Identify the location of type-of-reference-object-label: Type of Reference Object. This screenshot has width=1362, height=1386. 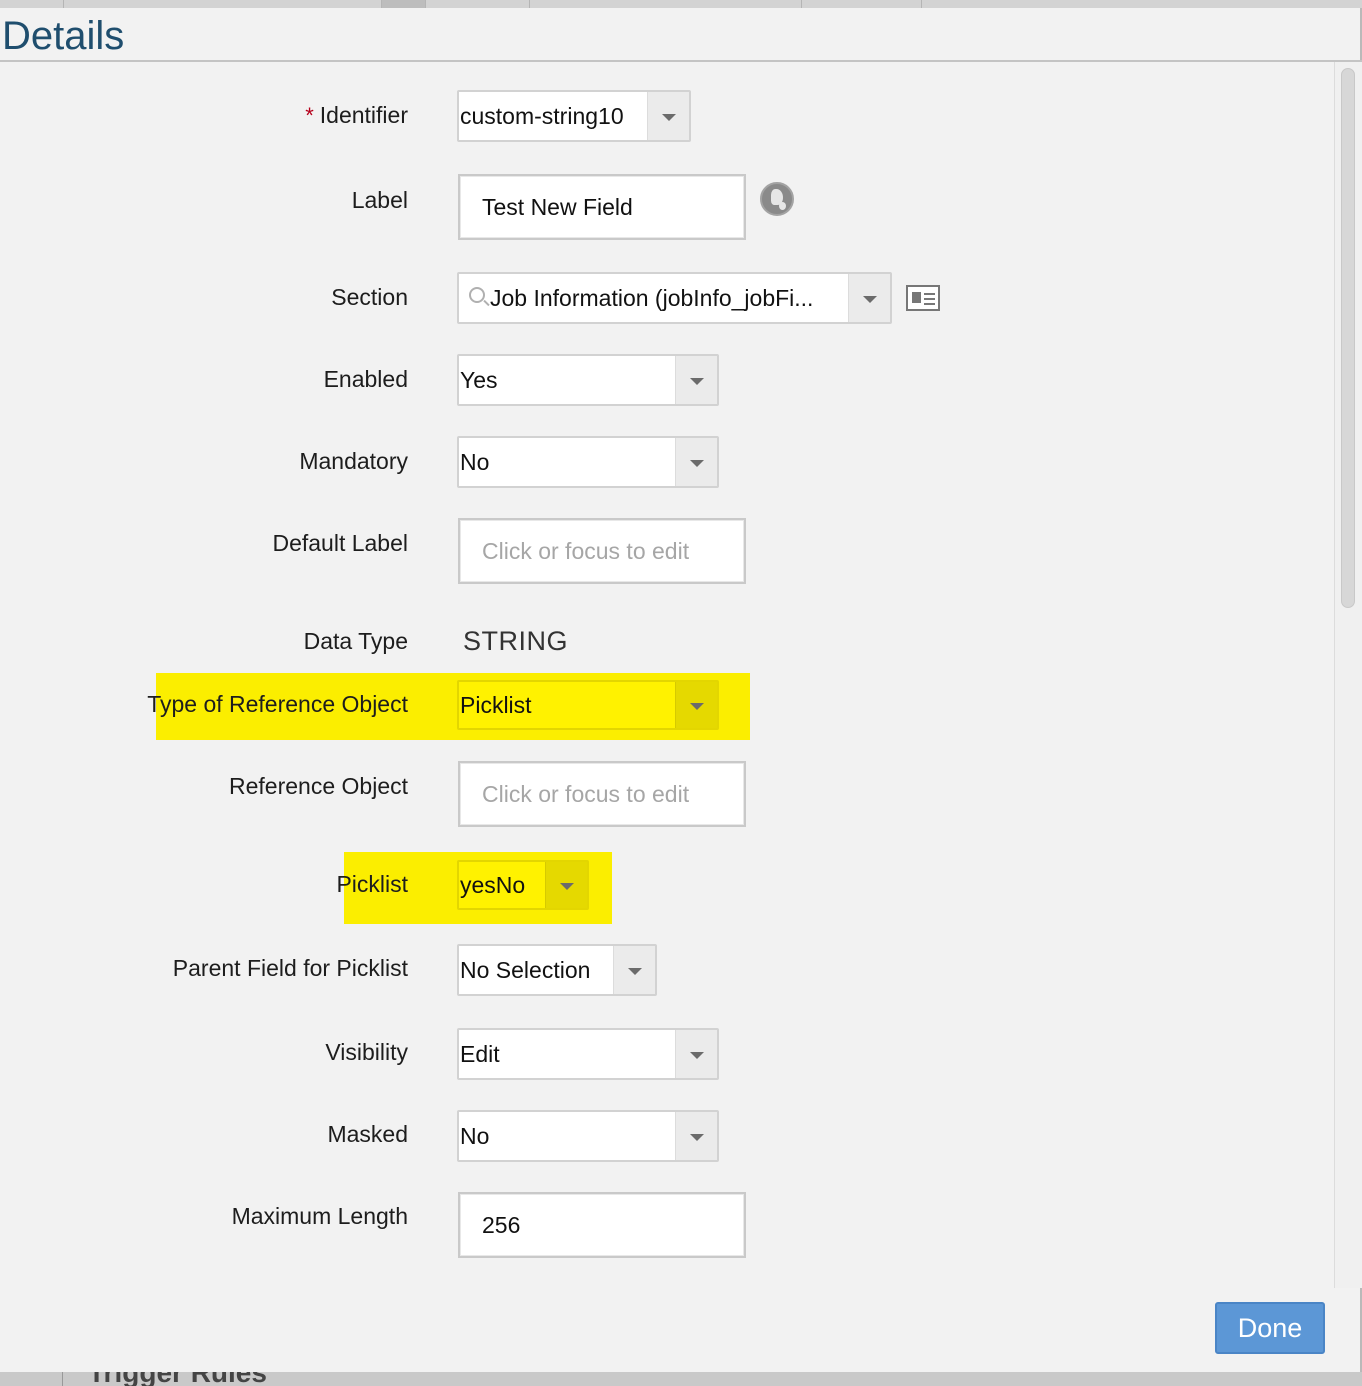
(277, 704).